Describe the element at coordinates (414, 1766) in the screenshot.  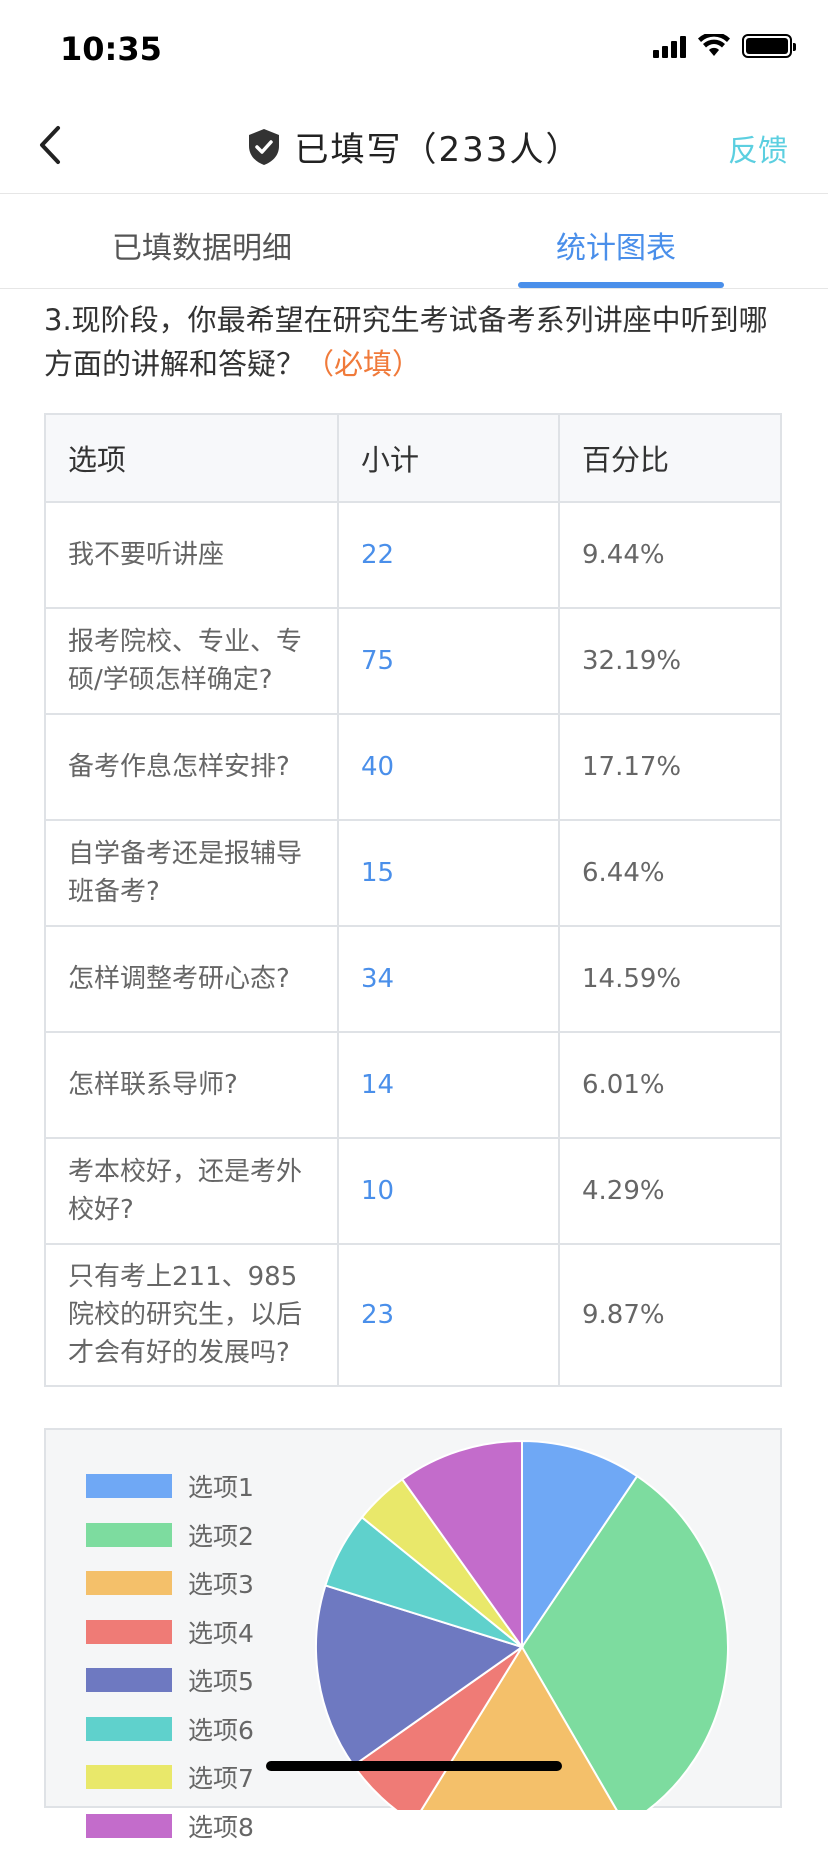
I see `home-indicator` at that location.